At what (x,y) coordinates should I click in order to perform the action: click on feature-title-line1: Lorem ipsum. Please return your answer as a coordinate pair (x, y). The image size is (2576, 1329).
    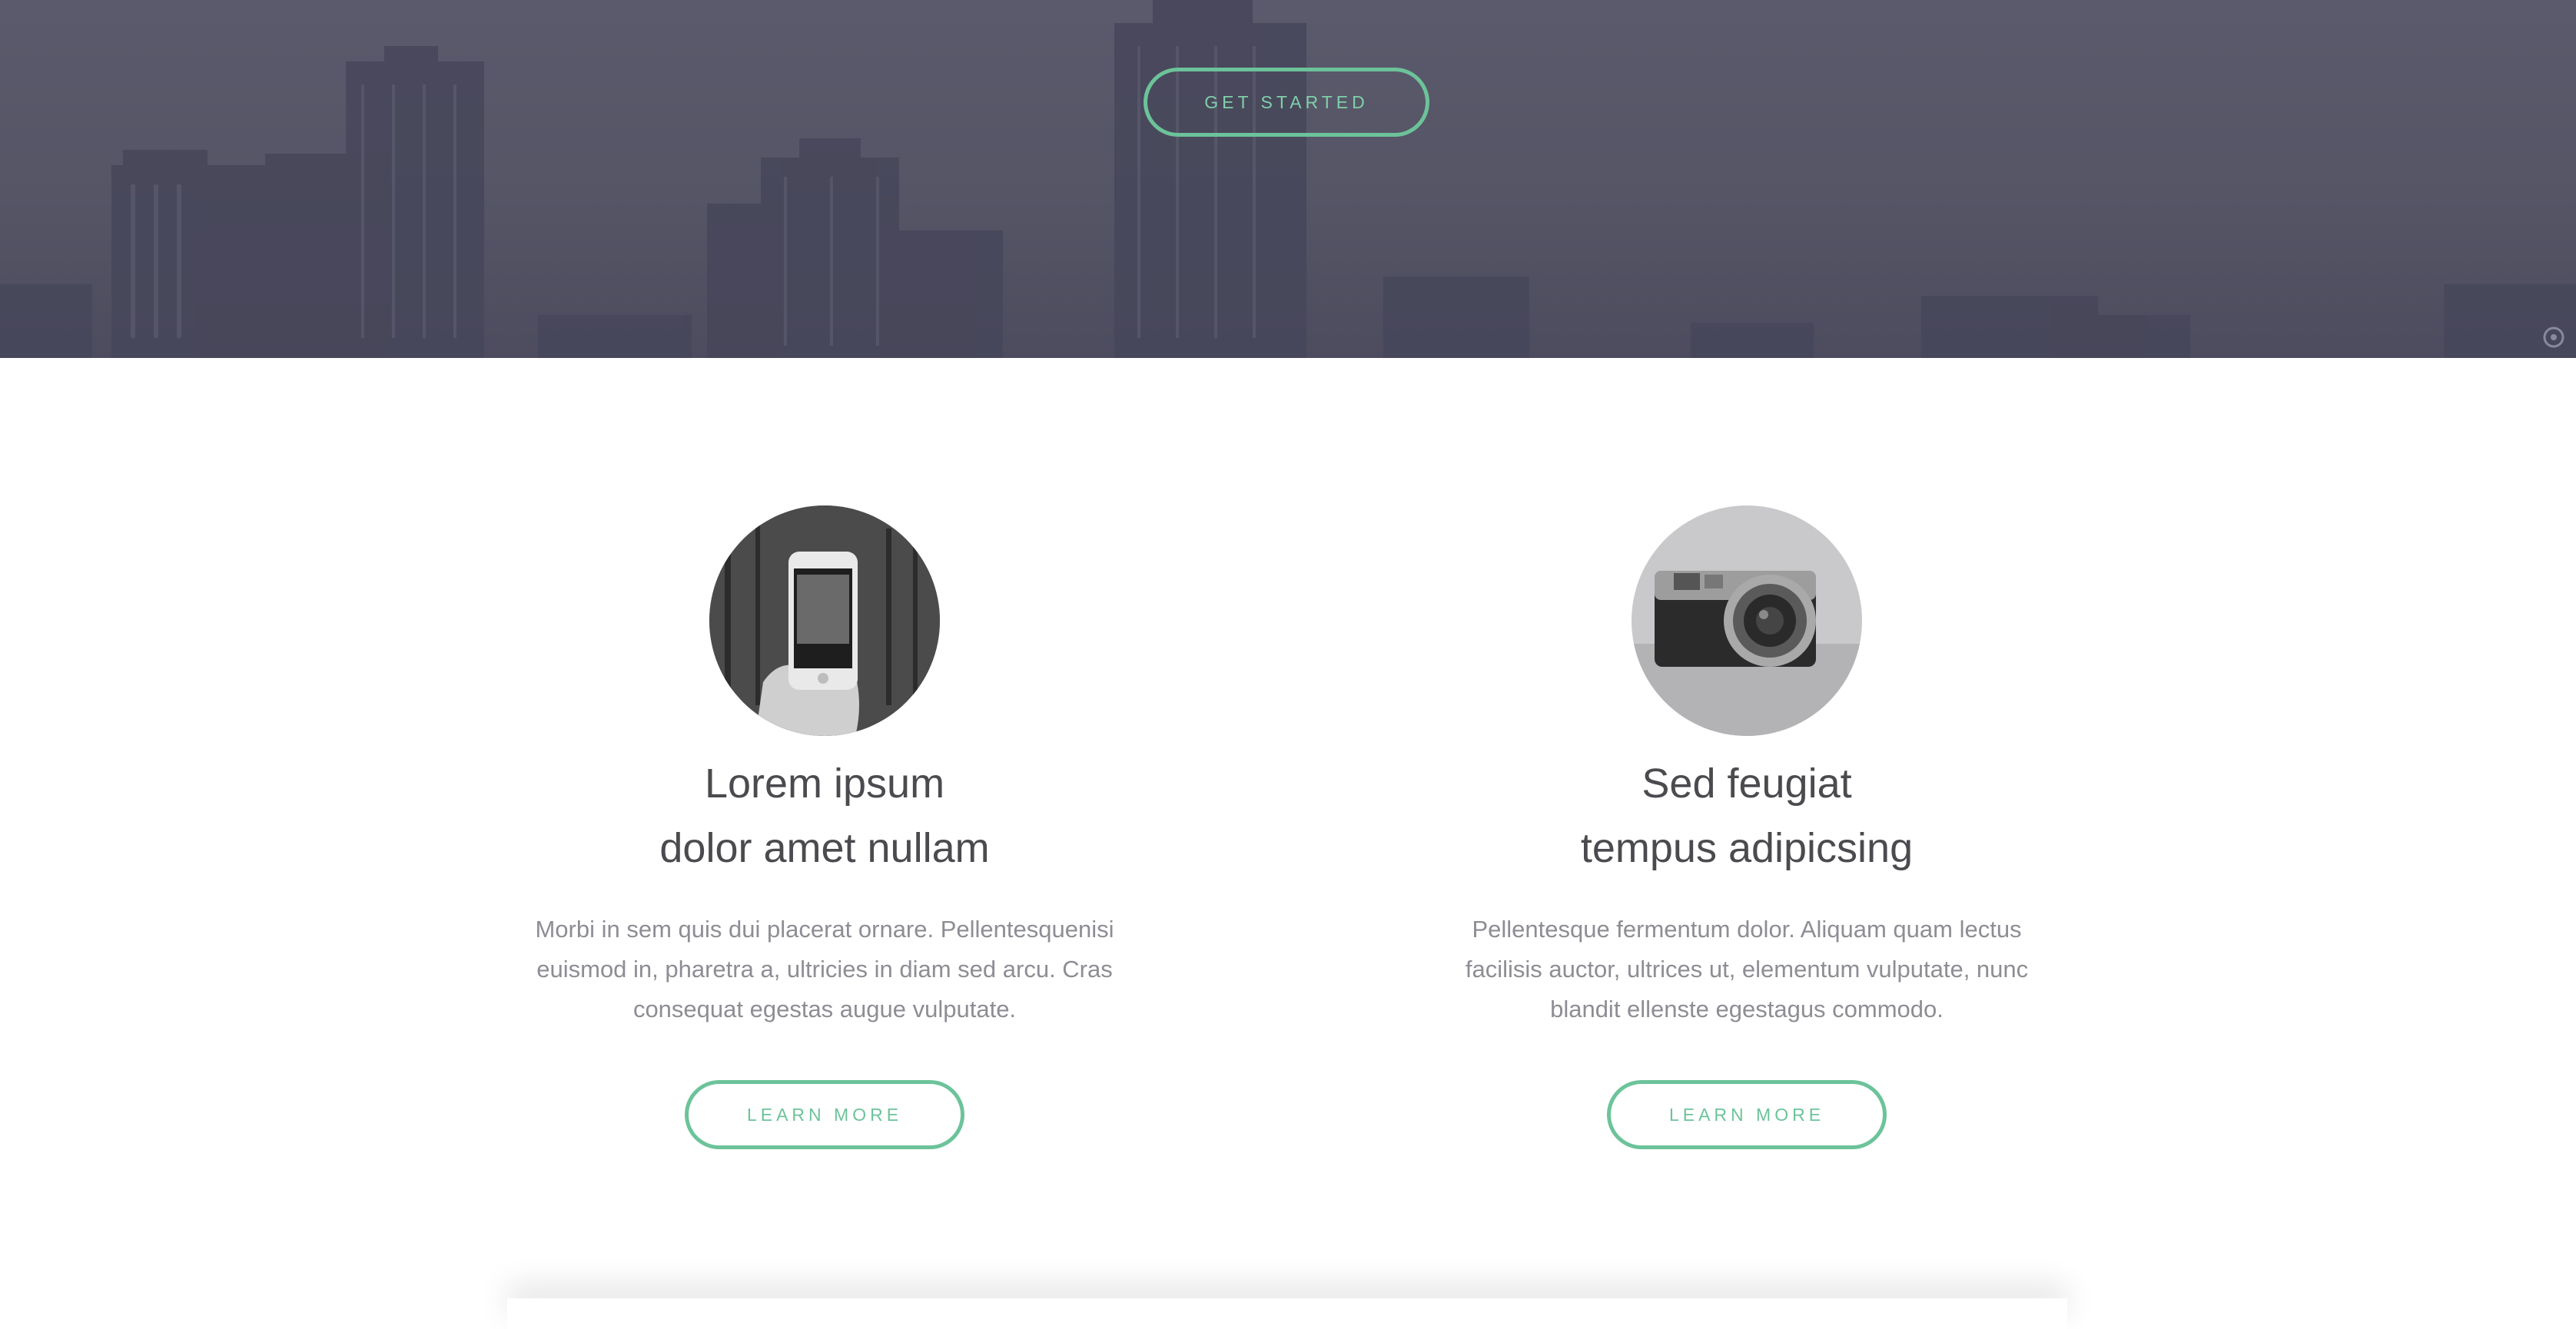
    Looking at the image, I should click on (824, 784).